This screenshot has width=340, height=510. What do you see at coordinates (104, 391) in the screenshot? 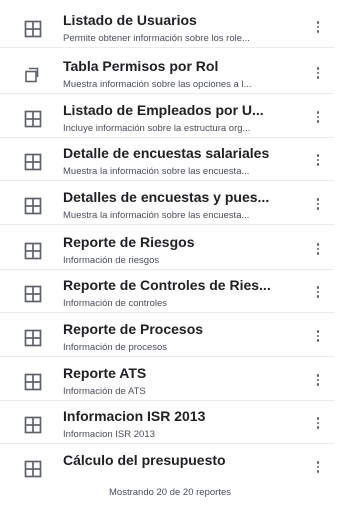
I see `report-description: Información de ATS` at bounding box center [104, 391].